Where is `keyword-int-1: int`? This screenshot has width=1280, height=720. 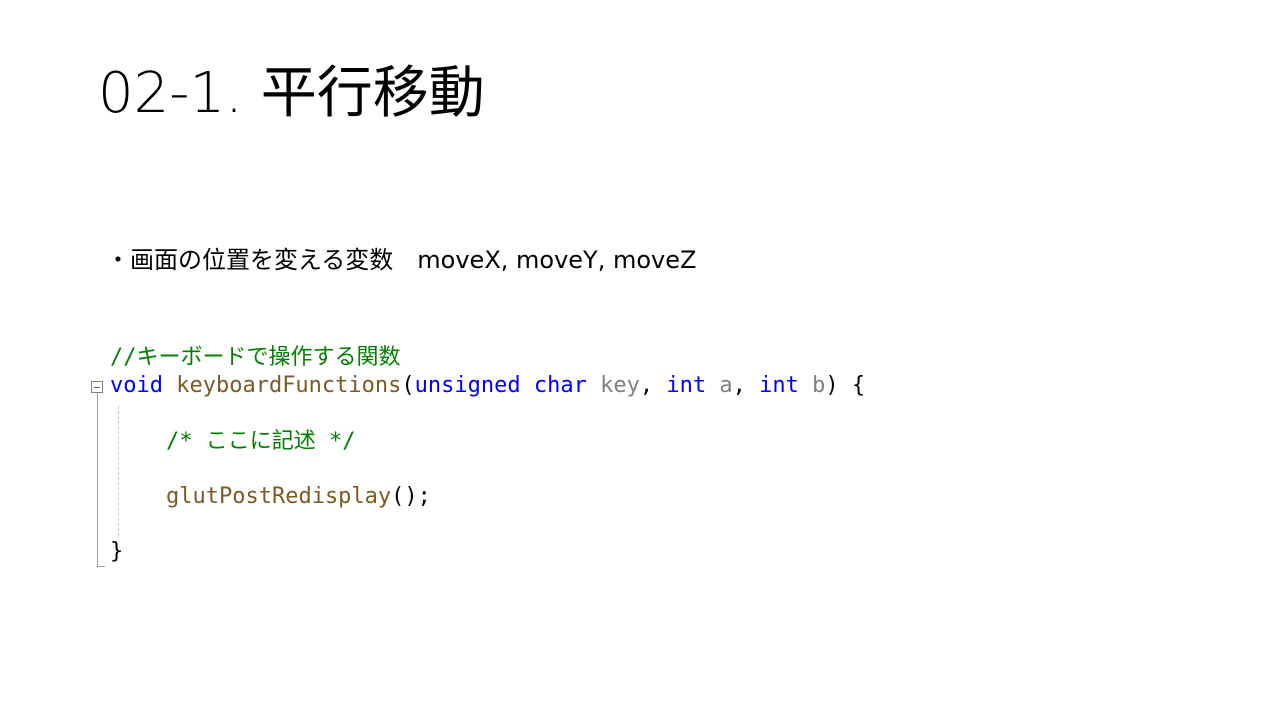 keyword-int-1: int is located at coordinates (686, 385).